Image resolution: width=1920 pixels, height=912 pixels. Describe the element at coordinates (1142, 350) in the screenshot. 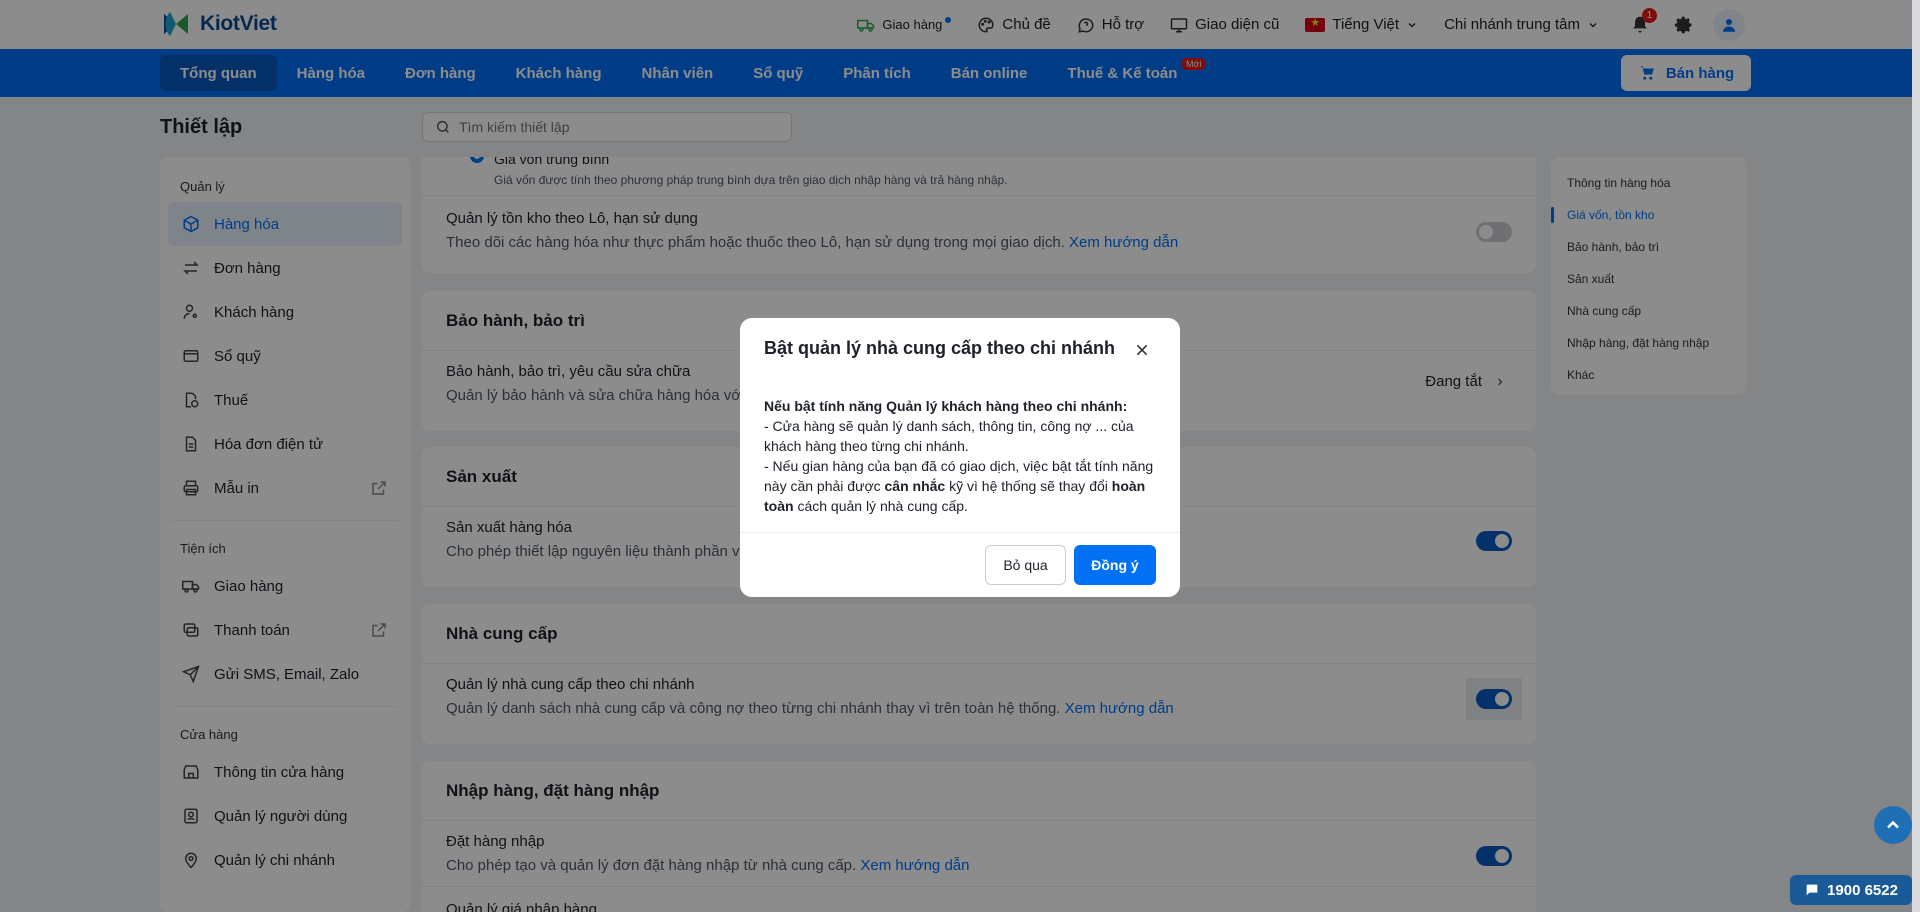

I see `close-icon` at that location.